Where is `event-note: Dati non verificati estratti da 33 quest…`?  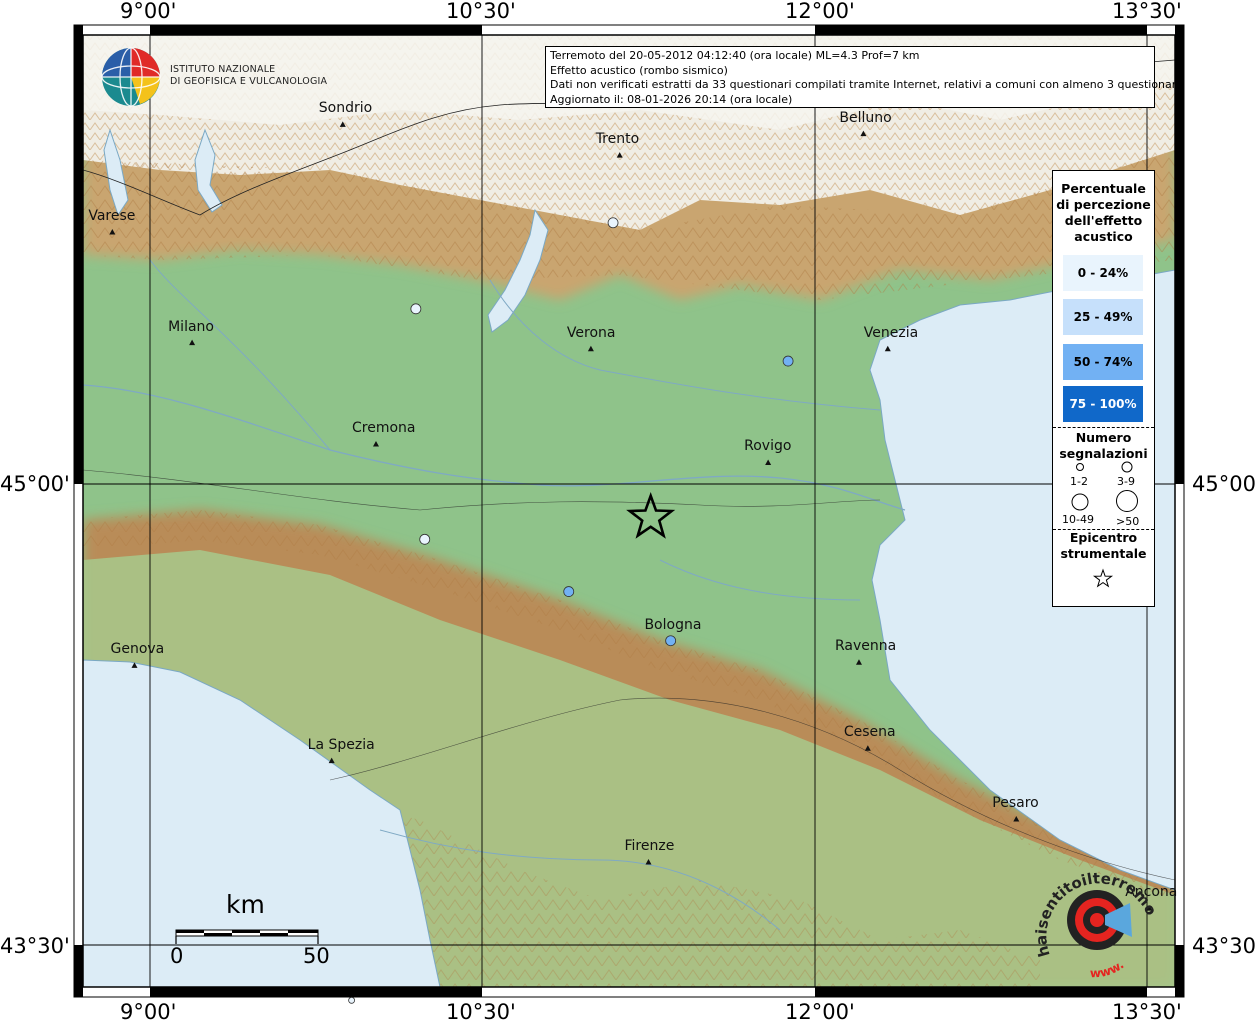
event-note: Dati non verificati estratti da 33 quest… is located at coordinates (866, 84).